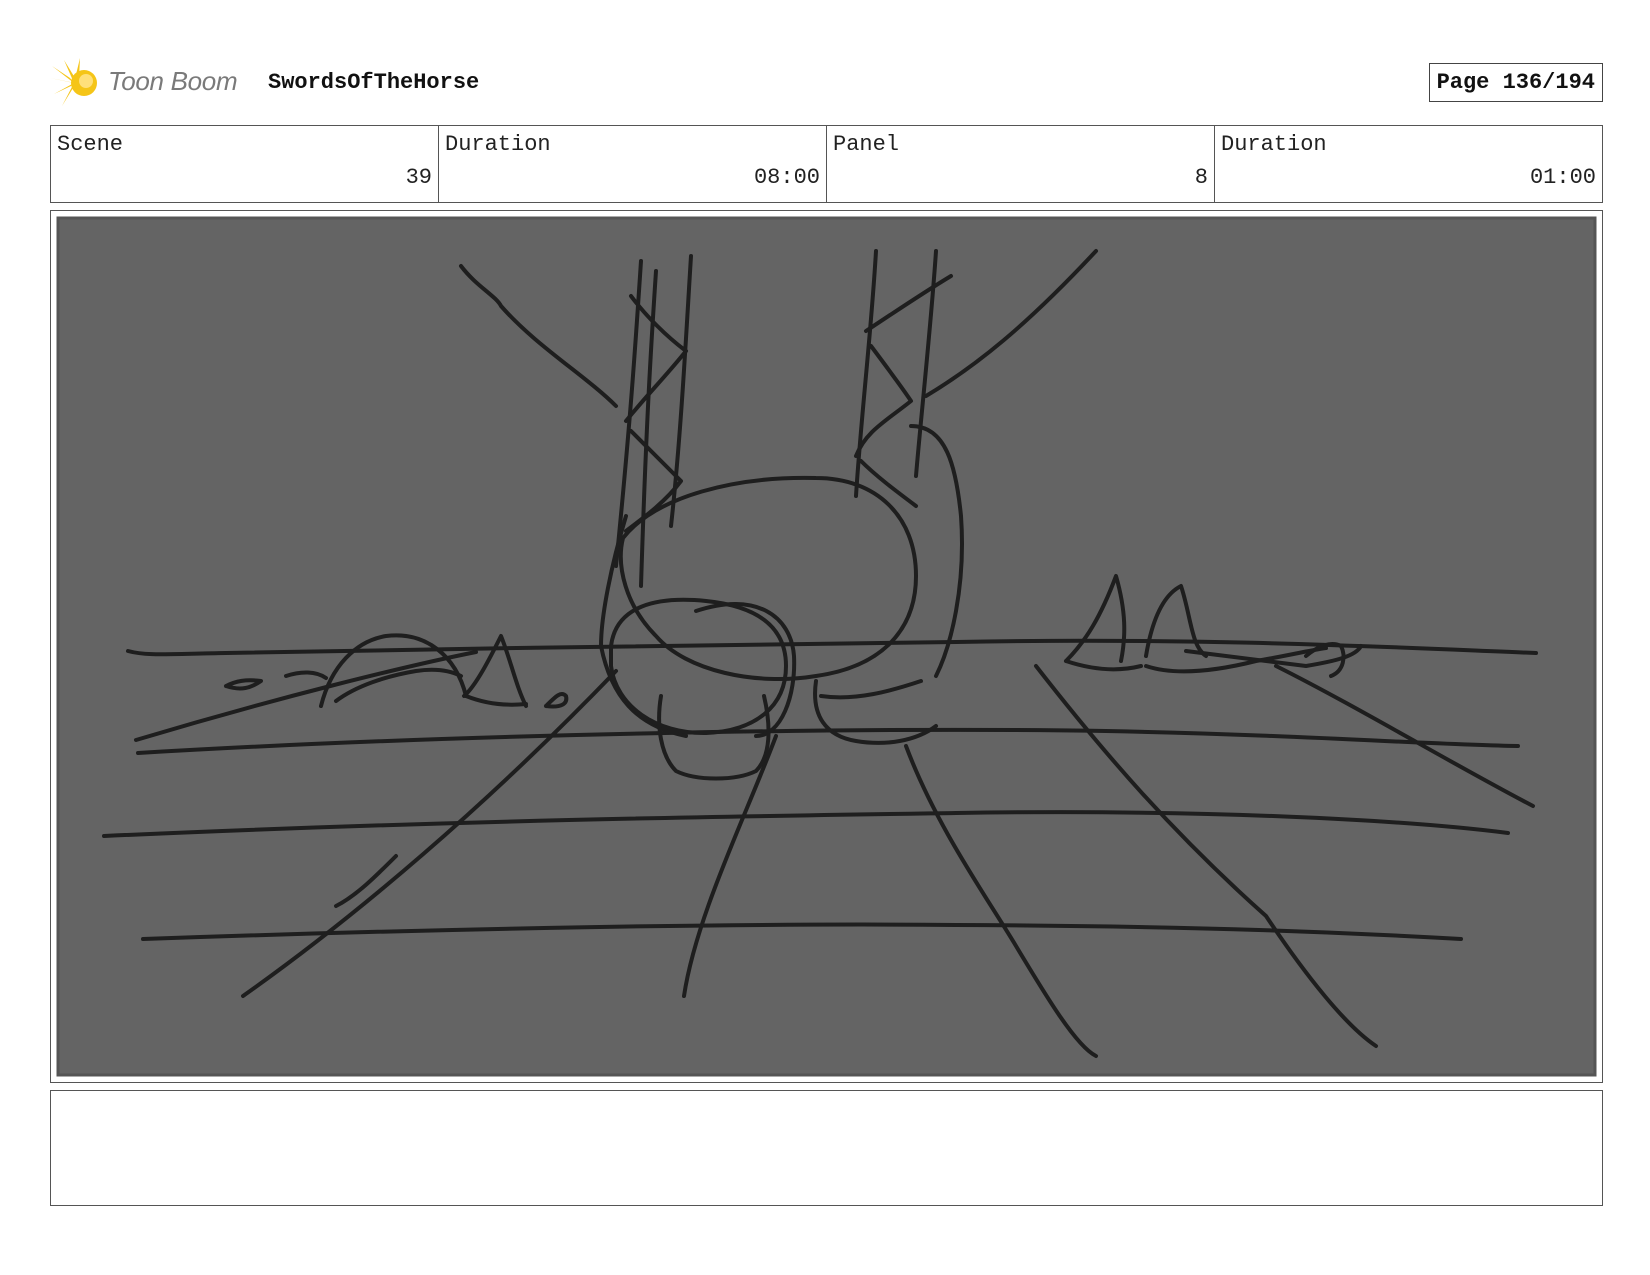  What do you see at coordinates (374, 82) in the screenshot?
I see `project-title: SwordsOfTheHorse` at bounding box center [374, 82].